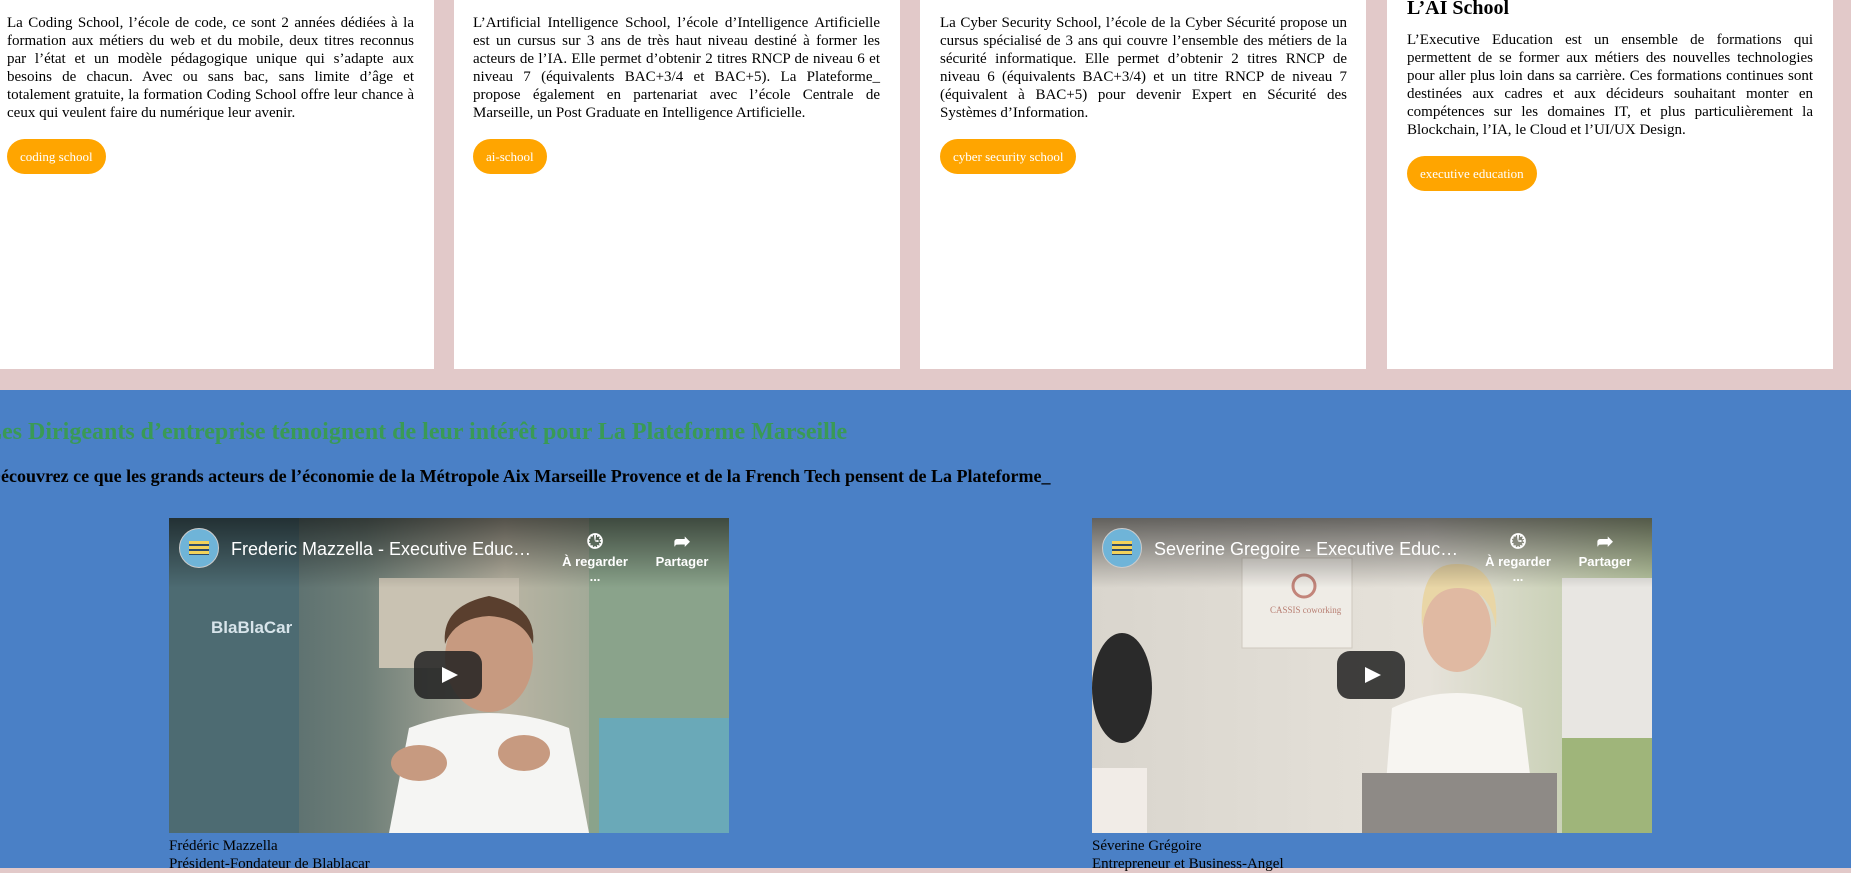  What do you see at coordinates (223, 846) in the screenshot?
I see `person-name: Frédéric Mazzella` at bounding box center [223, 846].